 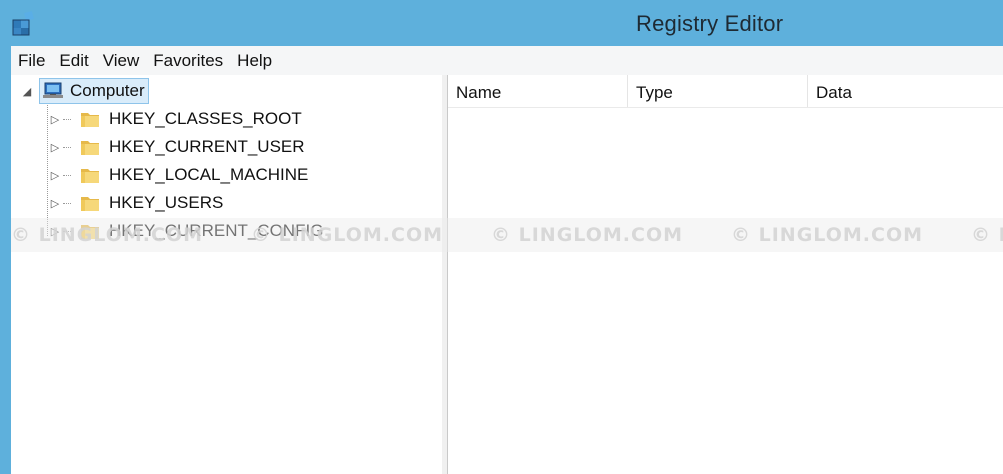 What do you see at coordinates (216, 230) in the screenshot?
I see `tree-label-hkcc: HKEY_CURRENT_CONFIG` at bounding box center [216, 230].